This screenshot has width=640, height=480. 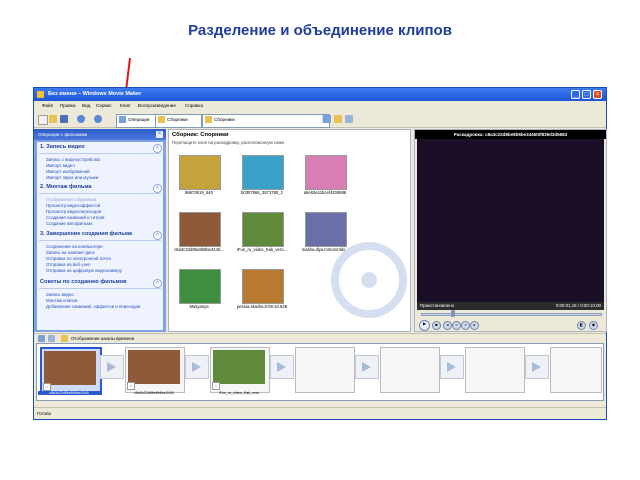 What do you see at coordinates (586, 94) in the screenshot?
I see `maximize-button: □` at bounding box center [586, 94].